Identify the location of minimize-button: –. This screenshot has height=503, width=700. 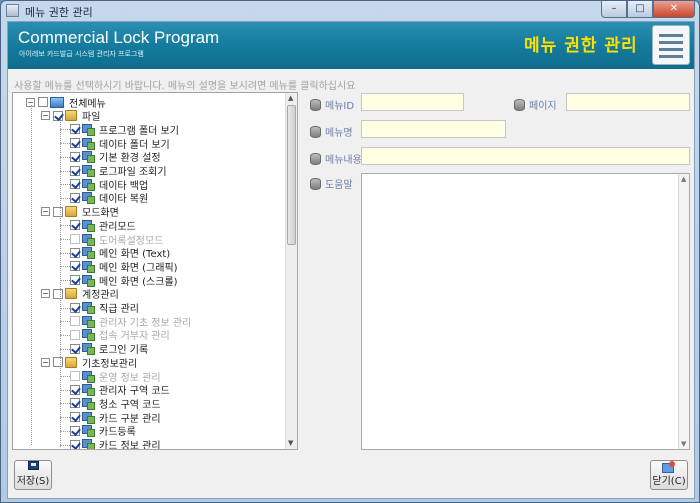
(614, 9).